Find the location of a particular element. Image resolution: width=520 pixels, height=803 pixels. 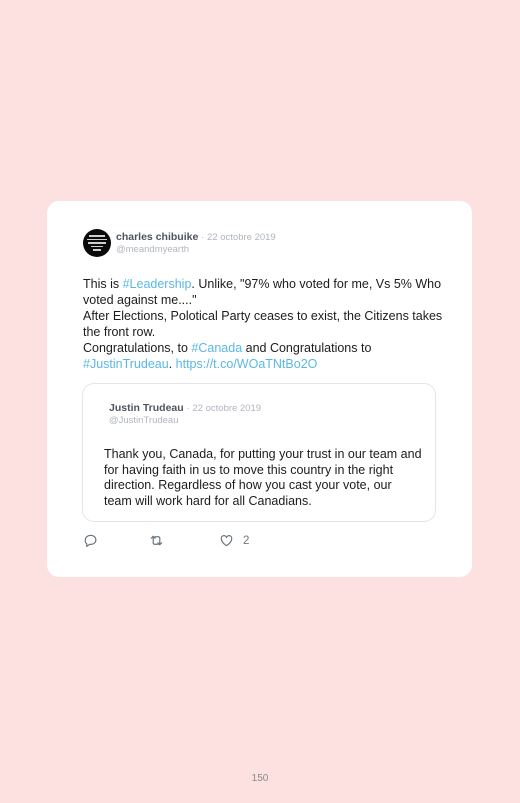

tweet-date: 22 octobre 2019 is located at coordinates (241, 237).